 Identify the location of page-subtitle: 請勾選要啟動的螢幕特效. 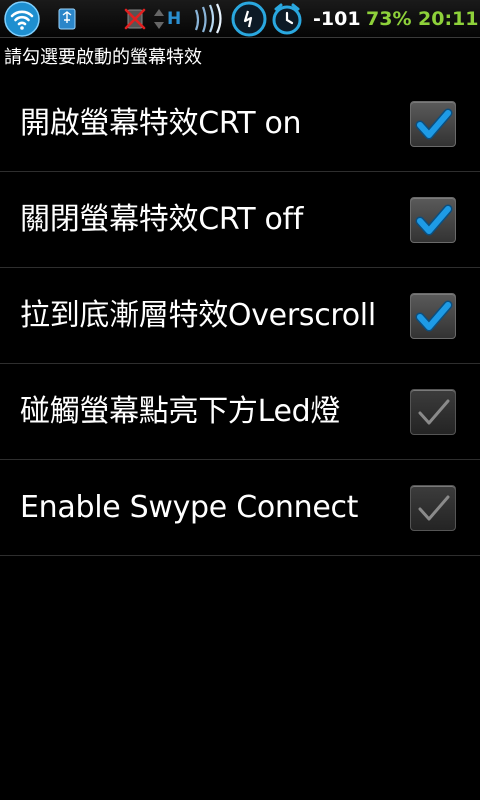
(103, 57).